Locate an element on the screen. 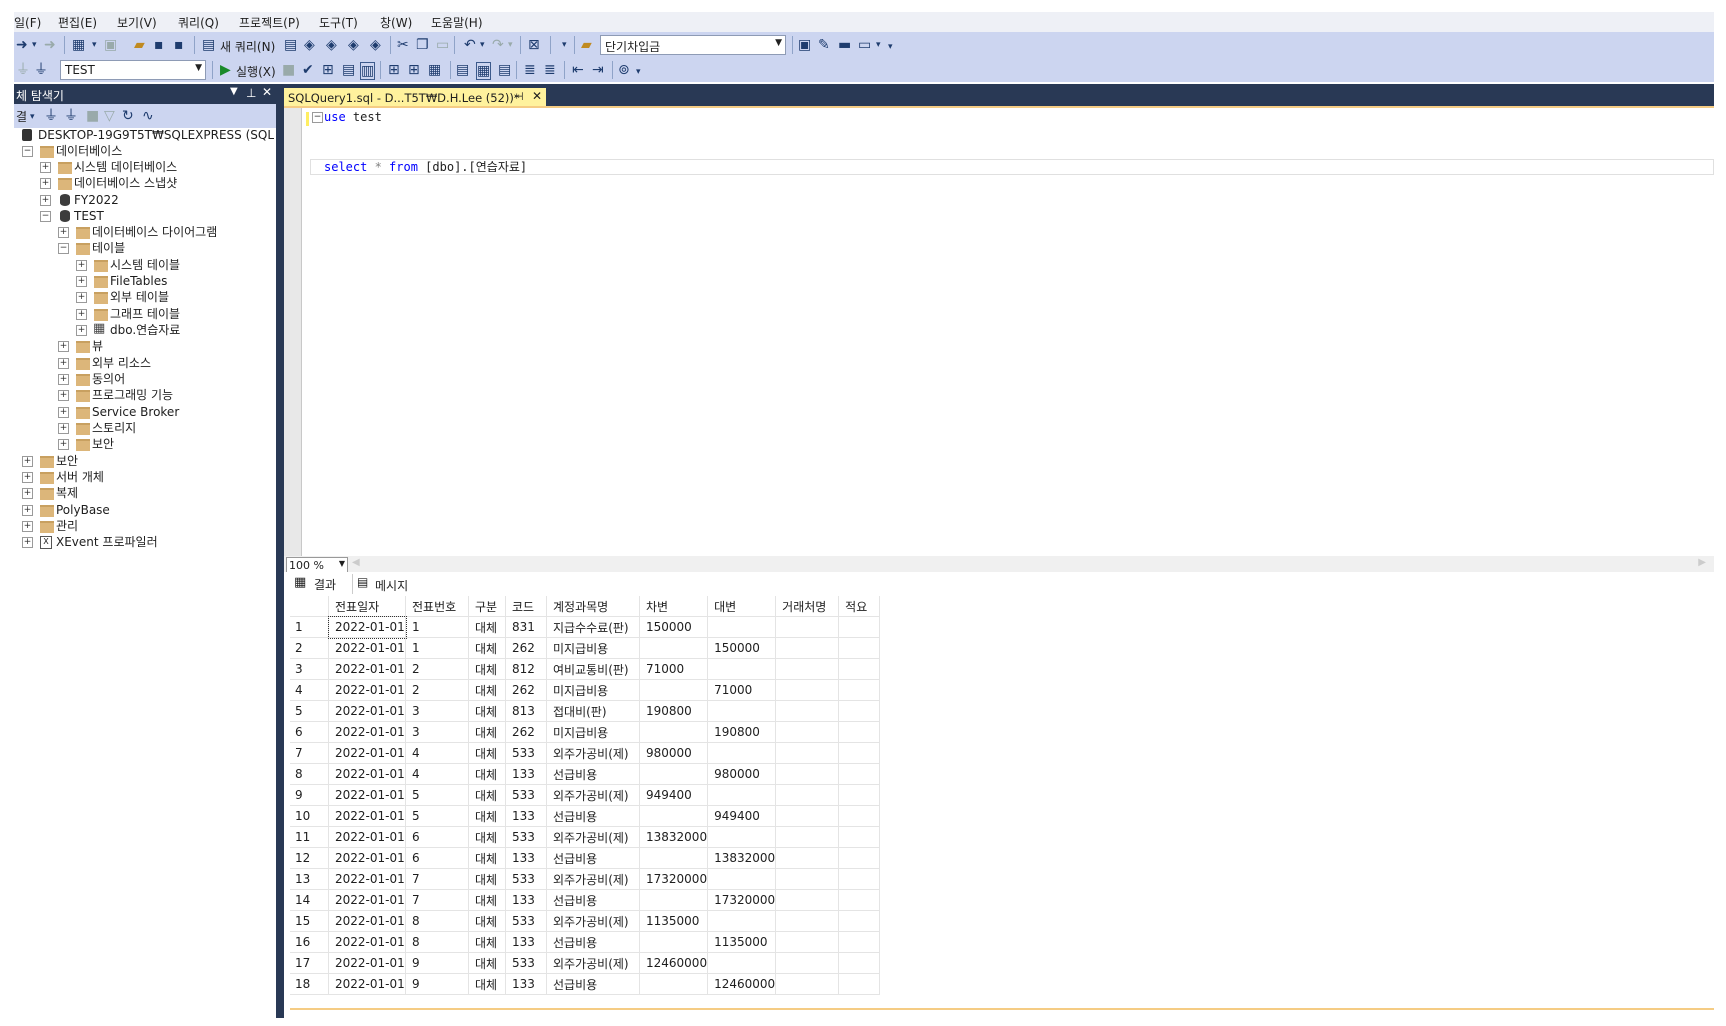 The image size is (1726, 1026). new-project-icon: ▦ is located at coordinates (78, 45).